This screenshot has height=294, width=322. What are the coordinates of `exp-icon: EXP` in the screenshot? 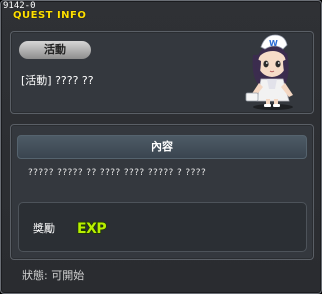 It's located at (91, 229).